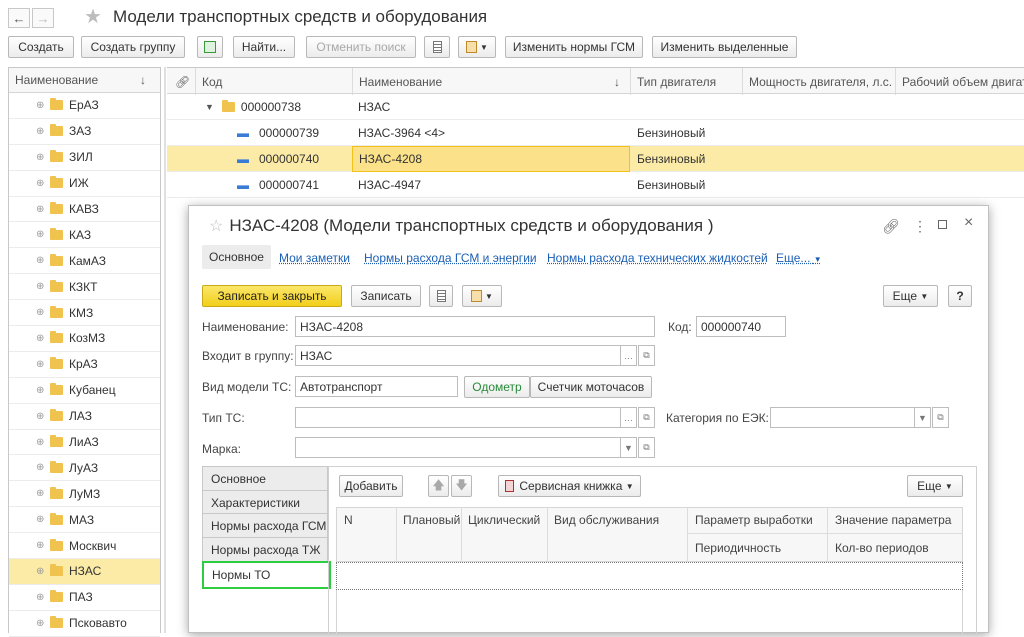 The width and height of the screenshot is (1024, 637). What do you see at coordinates (491, 81) in the screenshot?
I see `column-name: Наименование ↓` at bounding box center [491, 81].